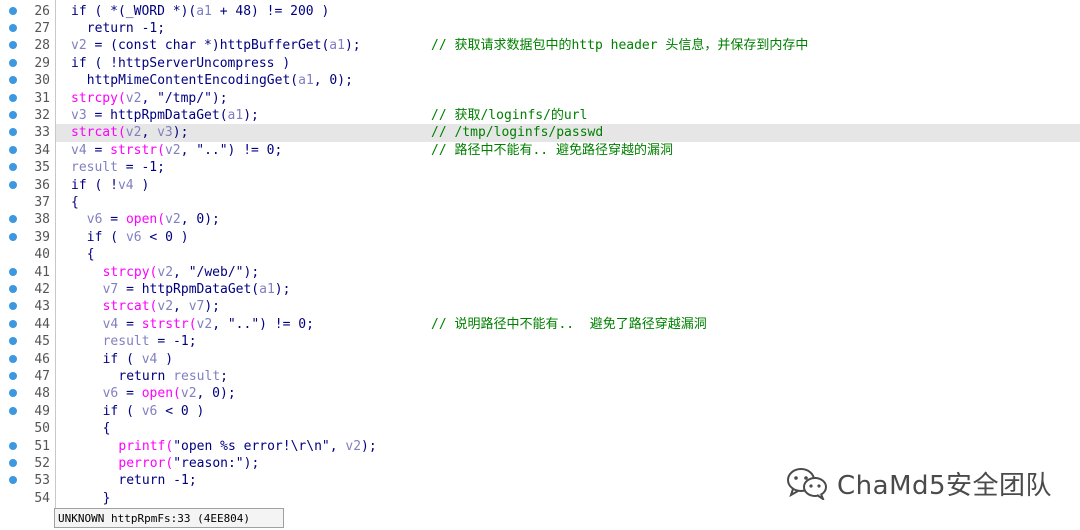 This screenshot has width=1080, height=530. I want to click on code-token: if ( !, so click(94, 185).